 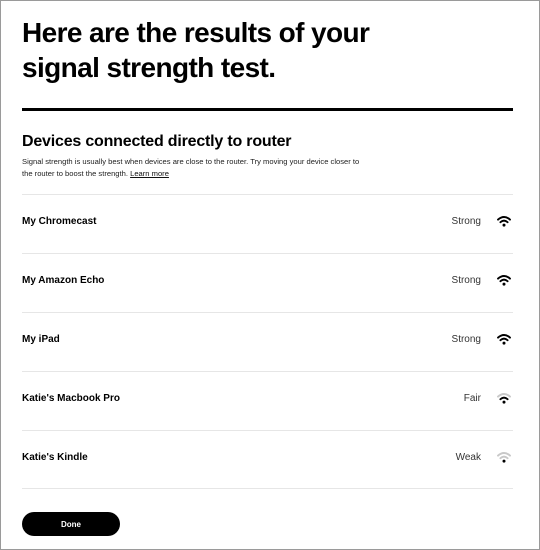 I want to click on device-row: My Chromecast Strong, so click(x=267, y=223).